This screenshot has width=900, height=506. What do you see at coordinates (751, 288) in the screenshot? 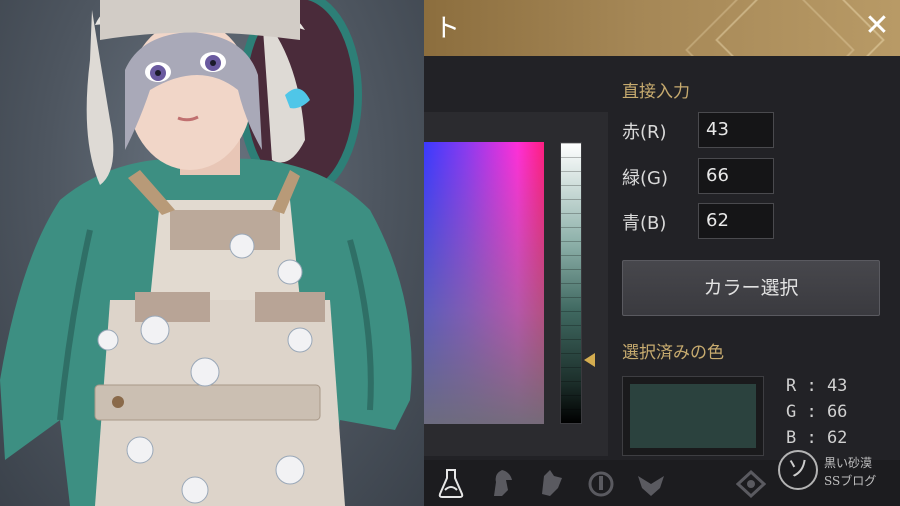
I see `color-select-button: カラー選択` at bounding box center [751, 288].